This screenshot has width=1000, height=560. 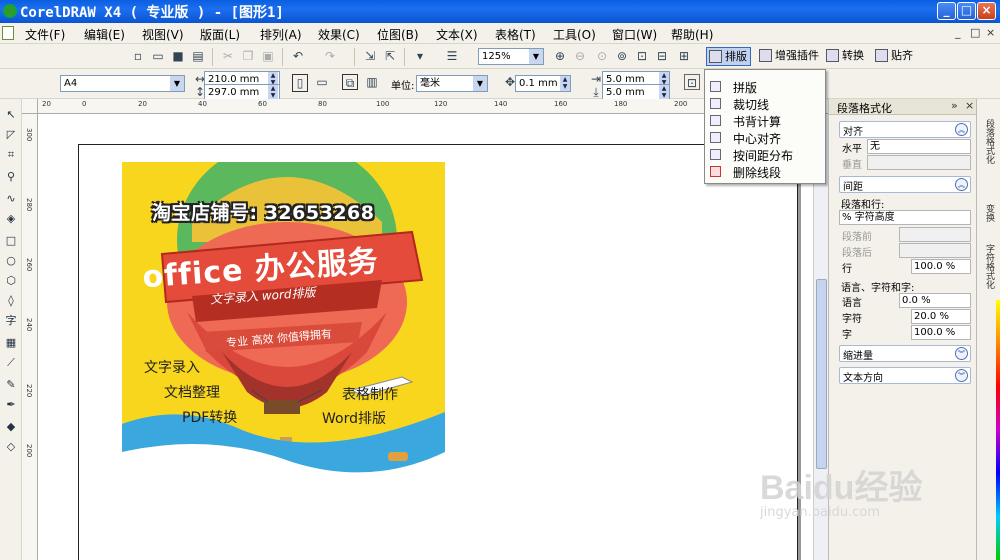 I want to click on menu-bitmaps: 位图(B), so click(x=398, y=34).